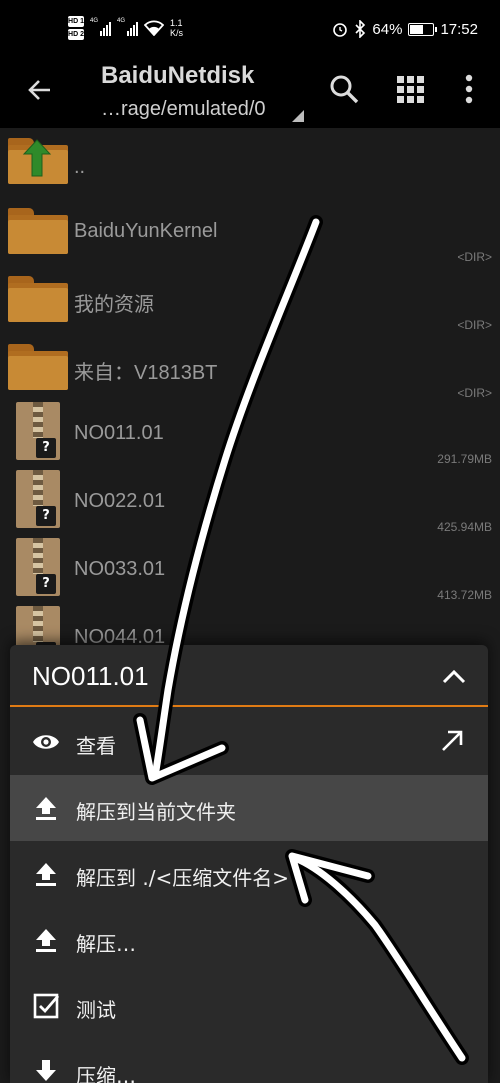  Describe the element at coordinates (298, 116) in the screenshot. I see `path-dropdown-icon` at that location.